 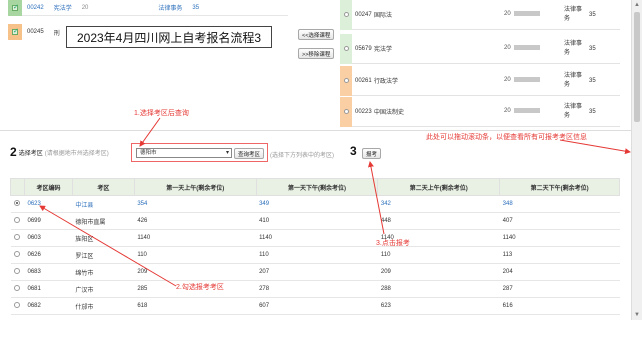 What do you see at coordinates (150, 132) in the screenshot?
I see `arrow-step1` at bounding box center [150, 132].